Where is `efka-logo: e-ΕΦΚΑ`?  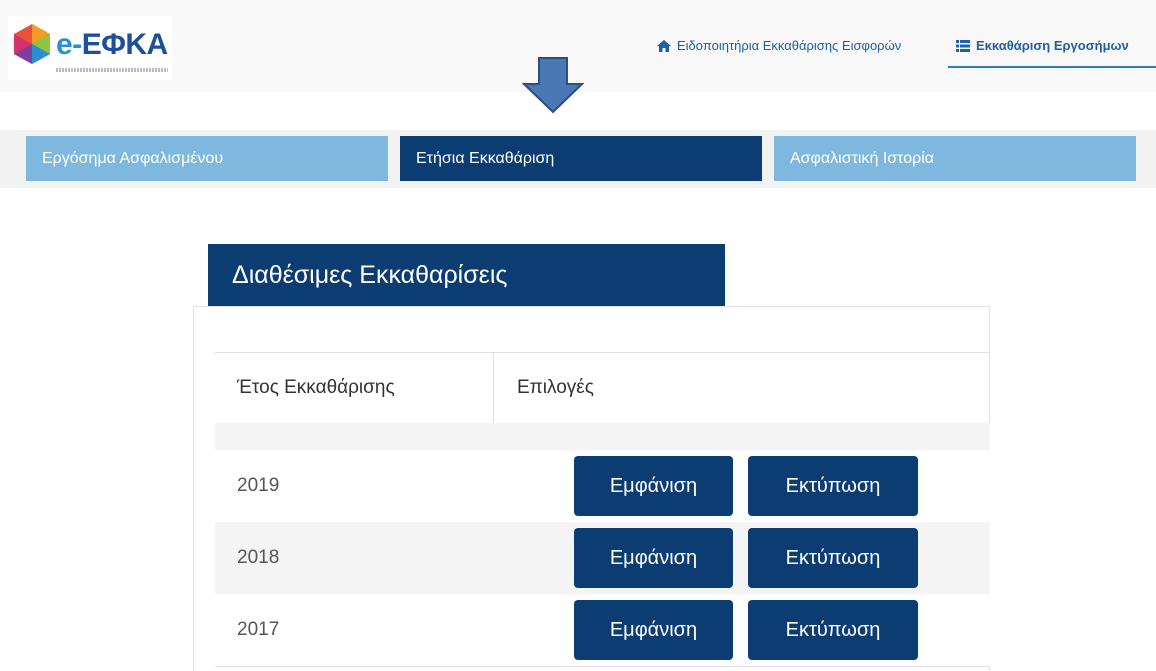
efka-logo: e-ΕΦΚΑ is located at coordinates (90, 48).